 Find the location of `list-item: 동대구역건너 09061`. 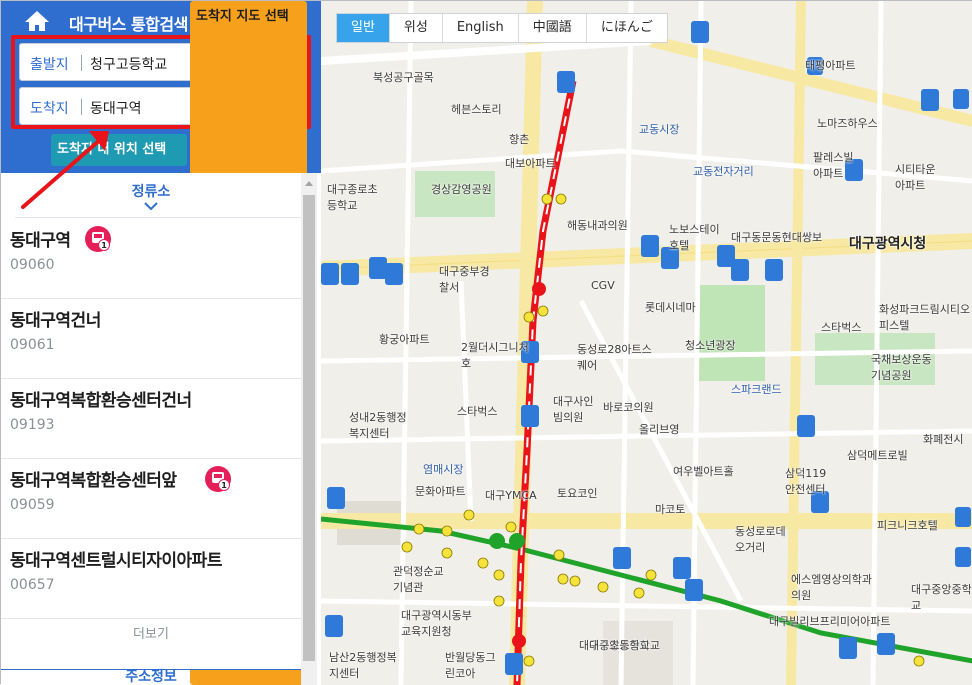

list-item: 동대구역건너 09061 is located at coordinates (151, 339).